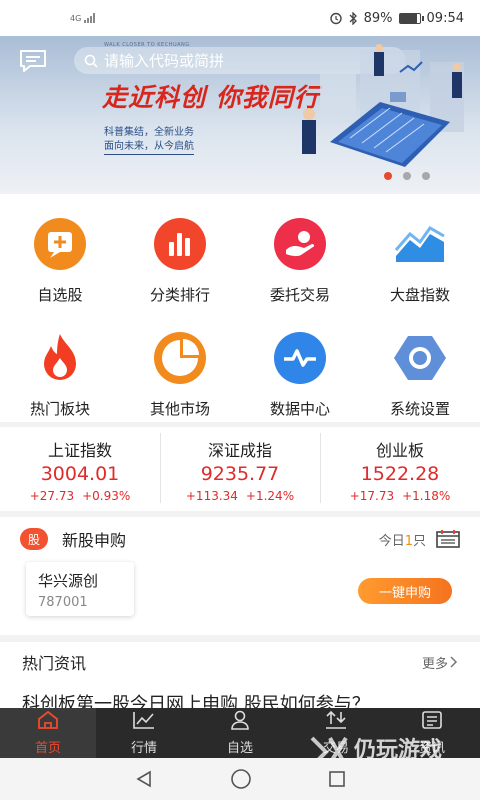  I want to click on network-label: 4G, so click(76, 18).